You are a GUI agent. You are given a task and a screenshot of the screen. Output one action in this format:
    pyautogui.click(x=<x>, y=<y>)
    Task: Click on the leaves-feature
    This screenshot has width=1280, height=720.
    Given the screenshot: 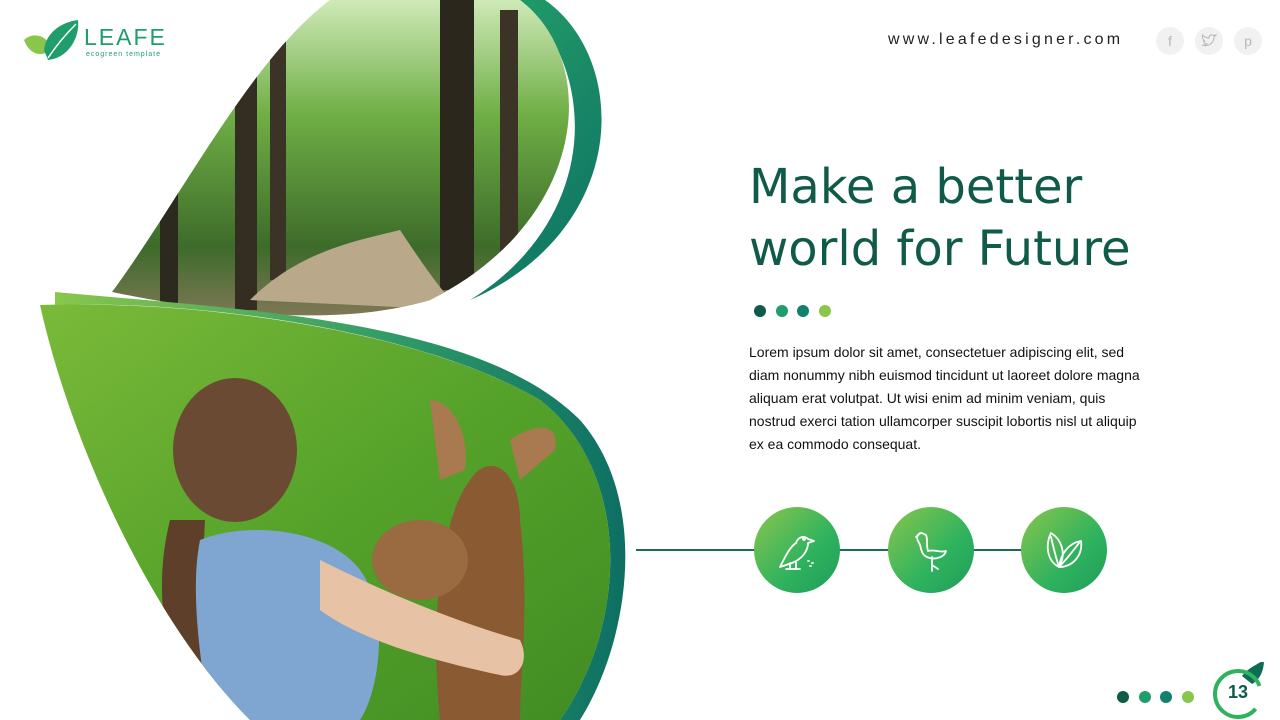 What is the action you would take?
    pyautogui.click(x=1064, y=550)
    